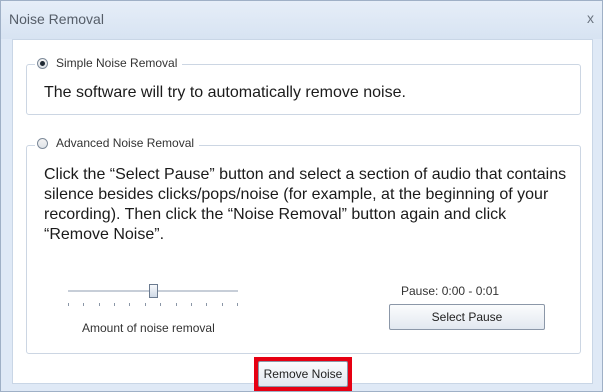 This screenshot has height=392, width=603. What do you see at coordinates (467, 317) in the screenshot?
I see `select-pause-button: Select Pause` at bounding box center [467, 317].